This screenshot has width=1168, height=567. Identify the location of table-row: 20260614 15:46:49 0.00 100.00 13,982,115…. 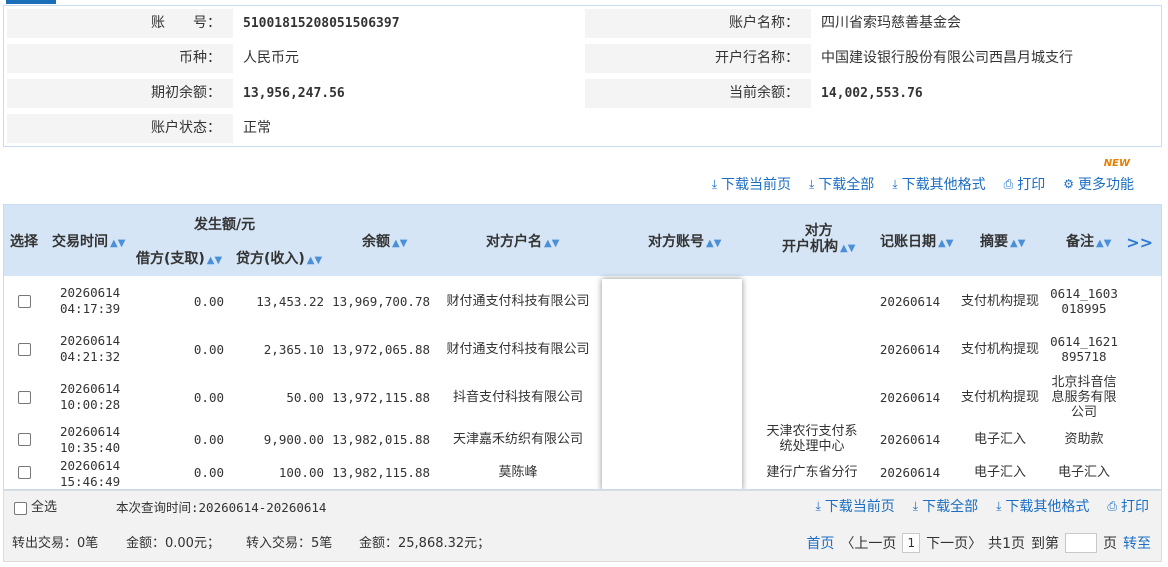
(582, 473).